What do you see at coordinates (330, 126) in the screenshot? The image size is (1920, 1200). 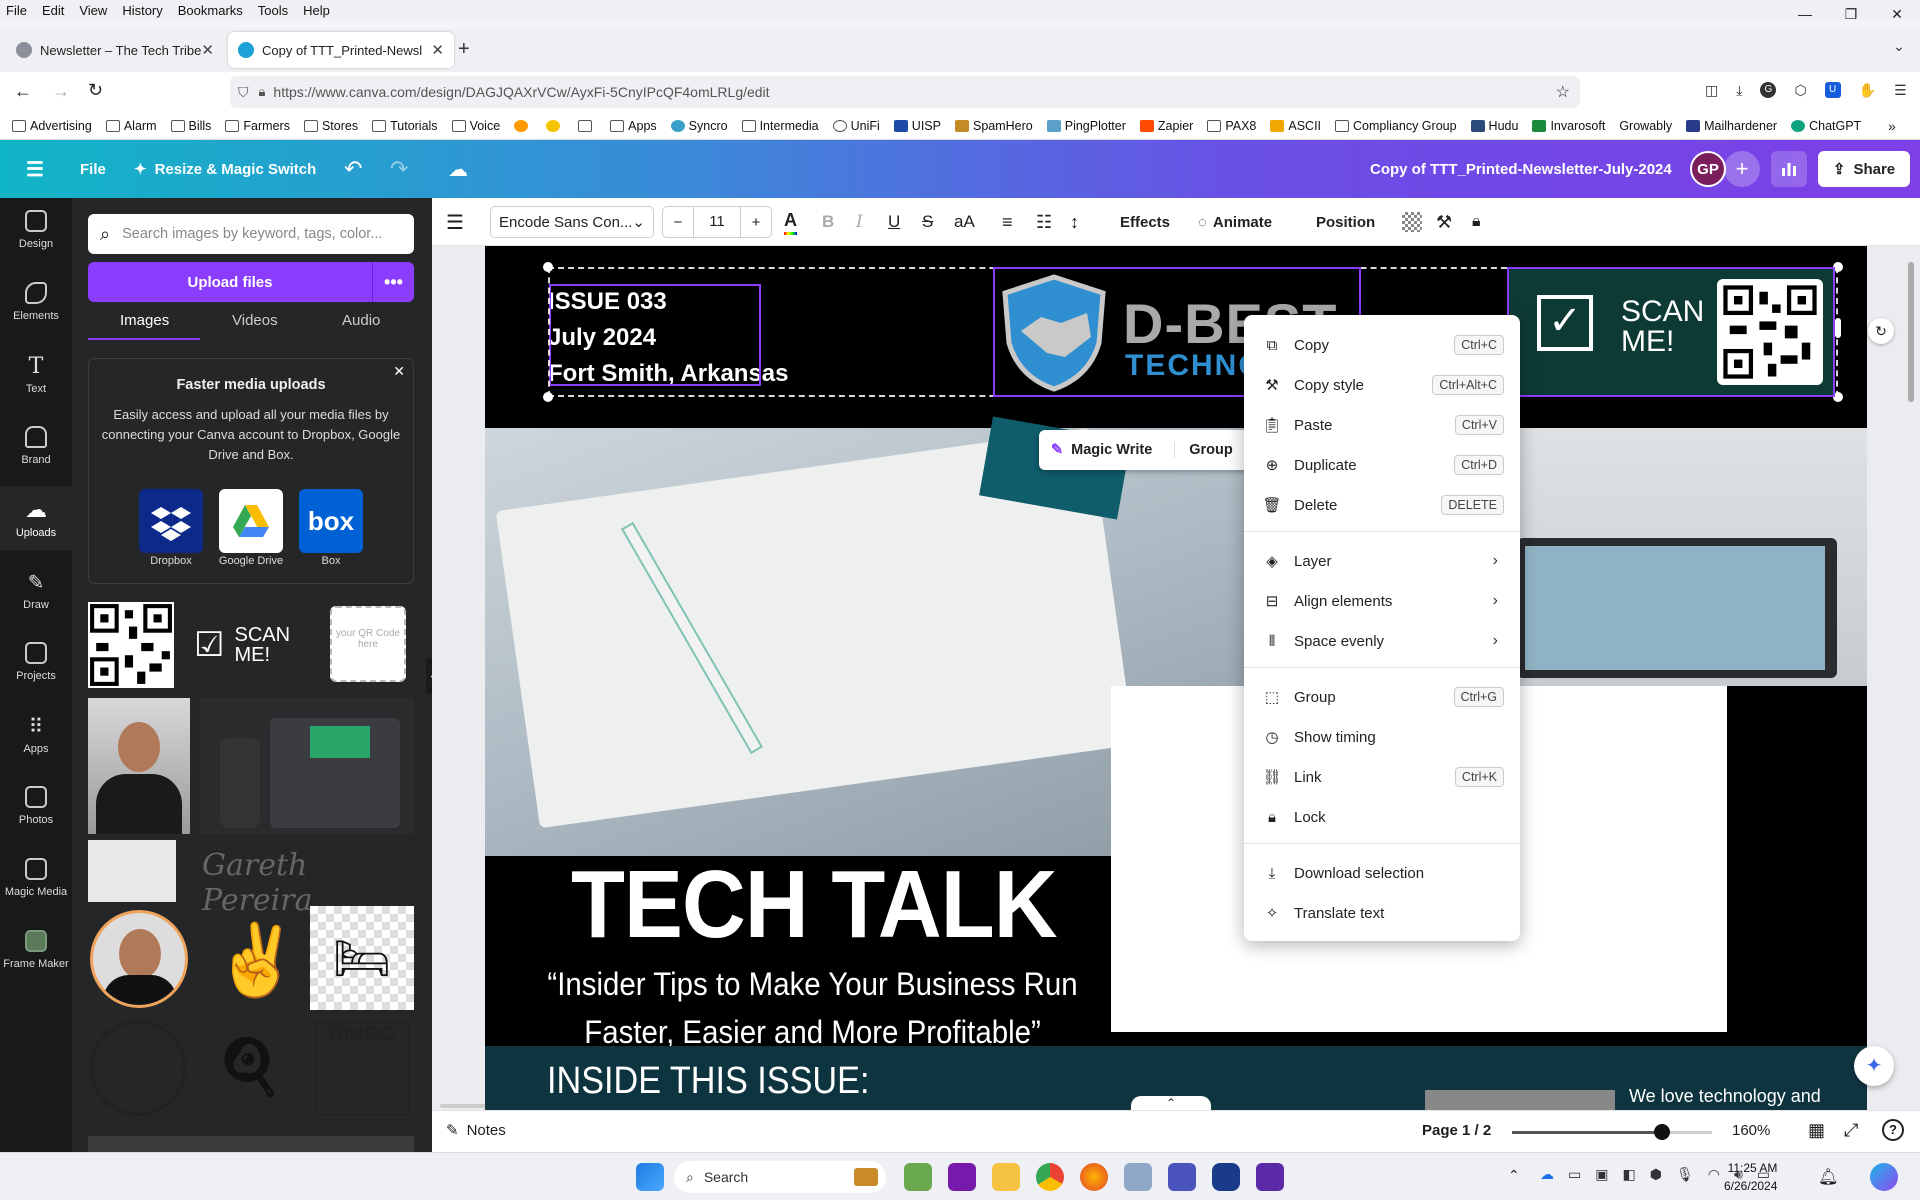 I see `bookmark-stores: Stores` at bounding box center [330, 126].